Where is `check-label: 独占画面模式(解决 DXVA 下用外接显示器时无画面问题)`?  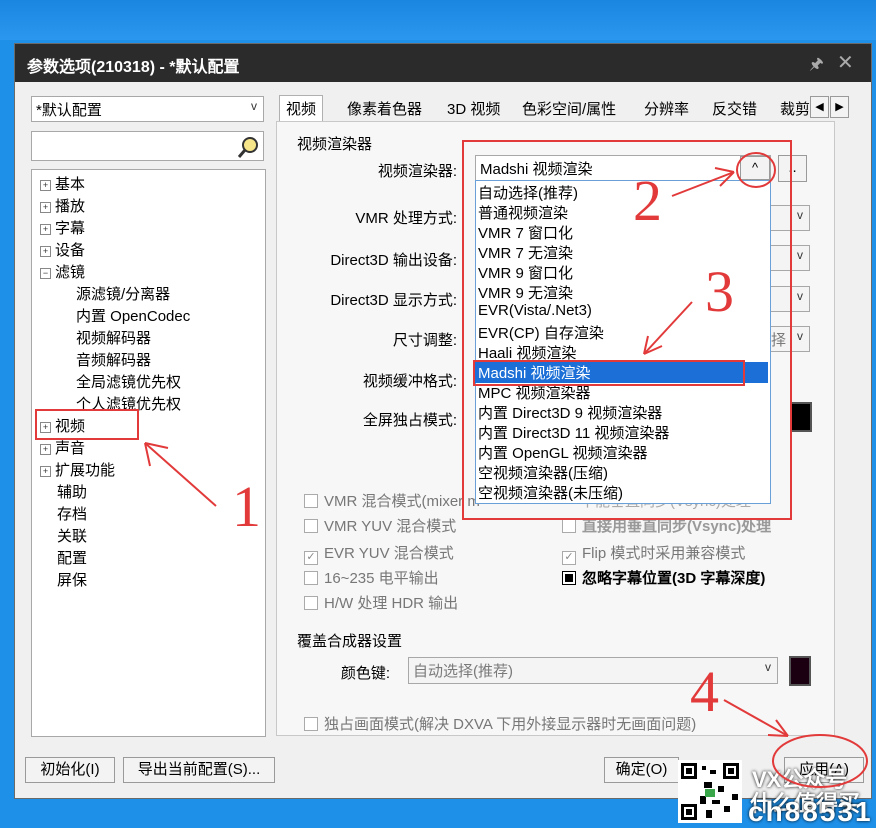 check-label: 独占画面模式(解决 DXVA 下用外接显示器时无画面问题) is located at coordinates (510, 724).